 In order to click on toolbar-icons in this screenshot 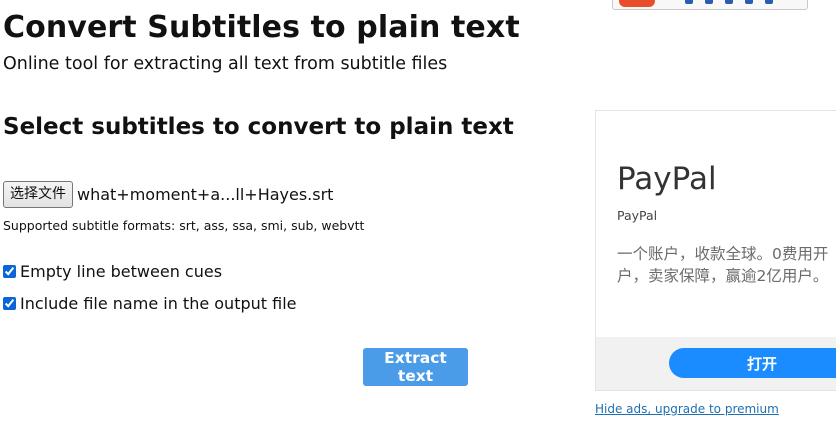, I will do `click(745, 3)`.